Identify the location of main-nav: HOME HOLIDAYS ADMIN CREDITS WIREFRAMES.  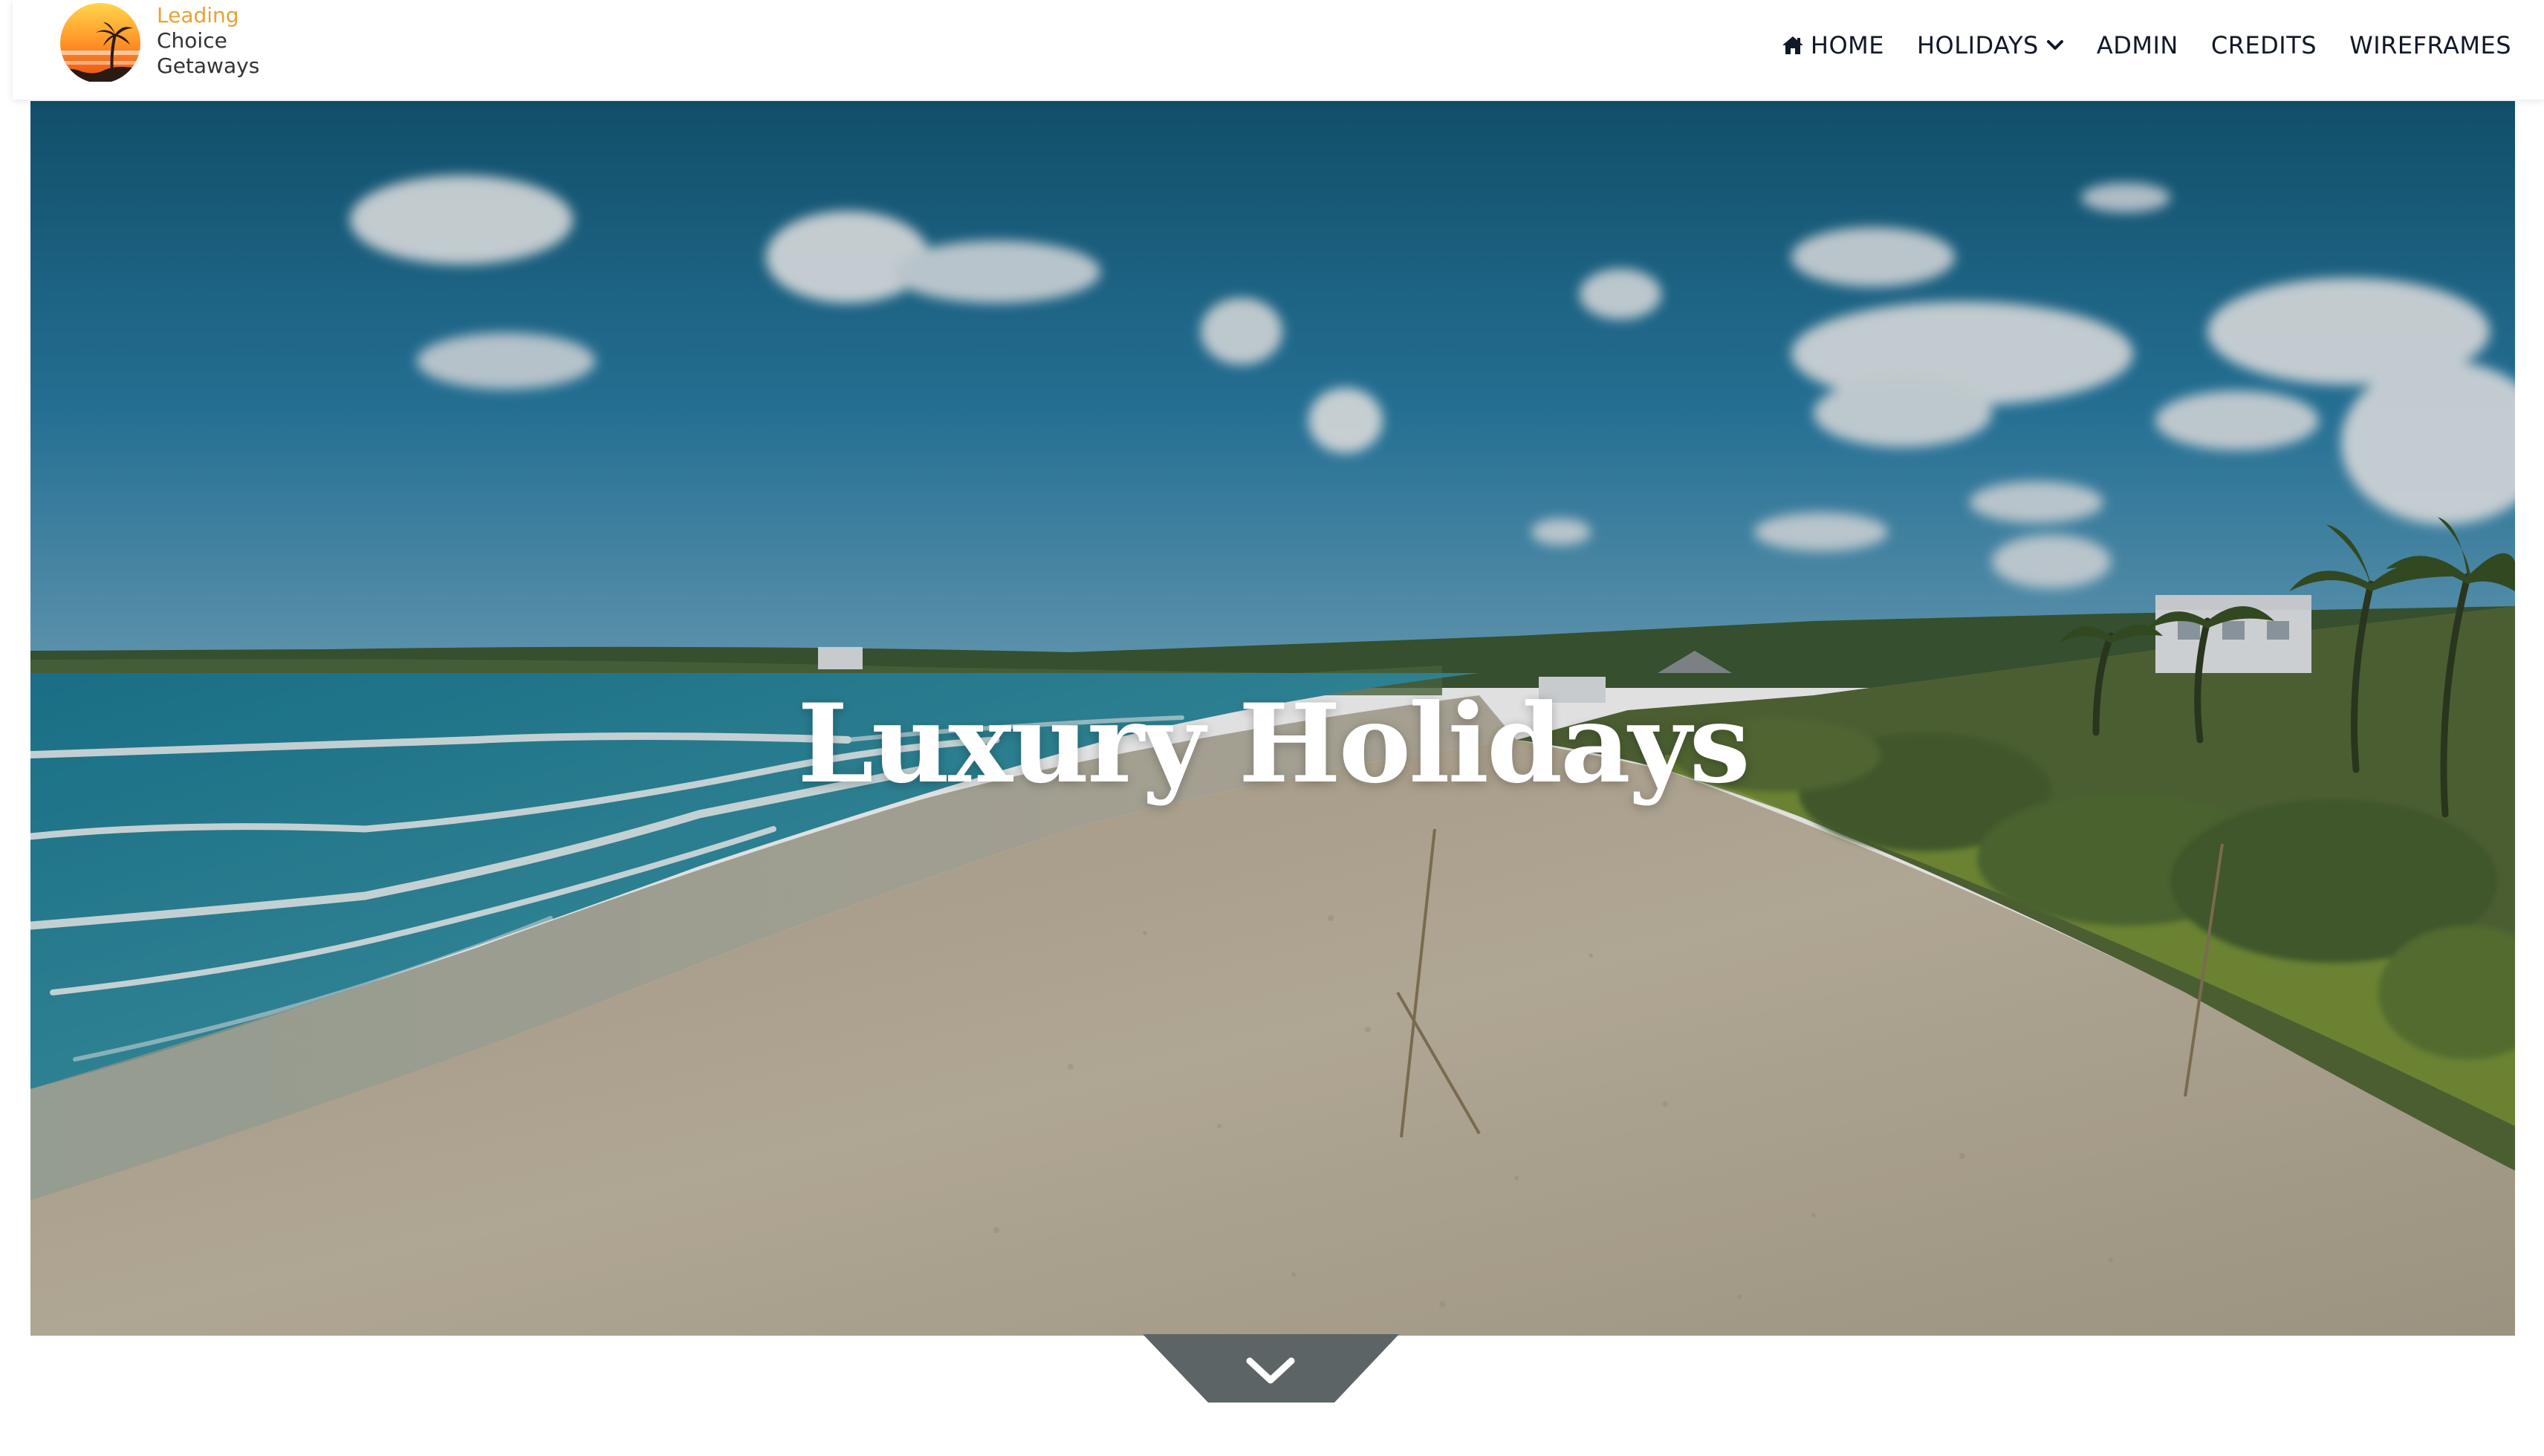
(2146, 45).